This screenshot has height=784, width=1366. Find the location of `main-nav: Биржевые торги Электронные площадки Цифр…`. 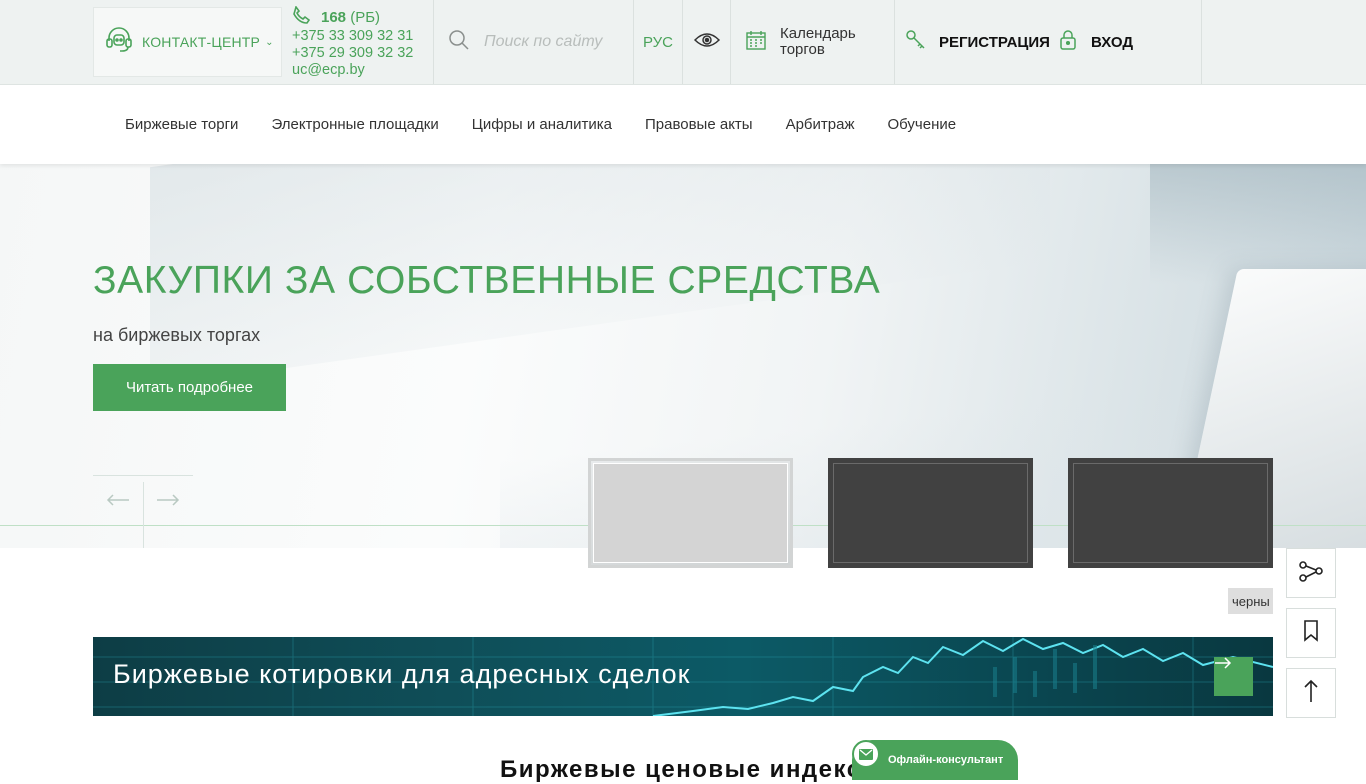

main-nav: Биржевые торги Электронные площадки Цифр… is located at coordinates (683, 124).